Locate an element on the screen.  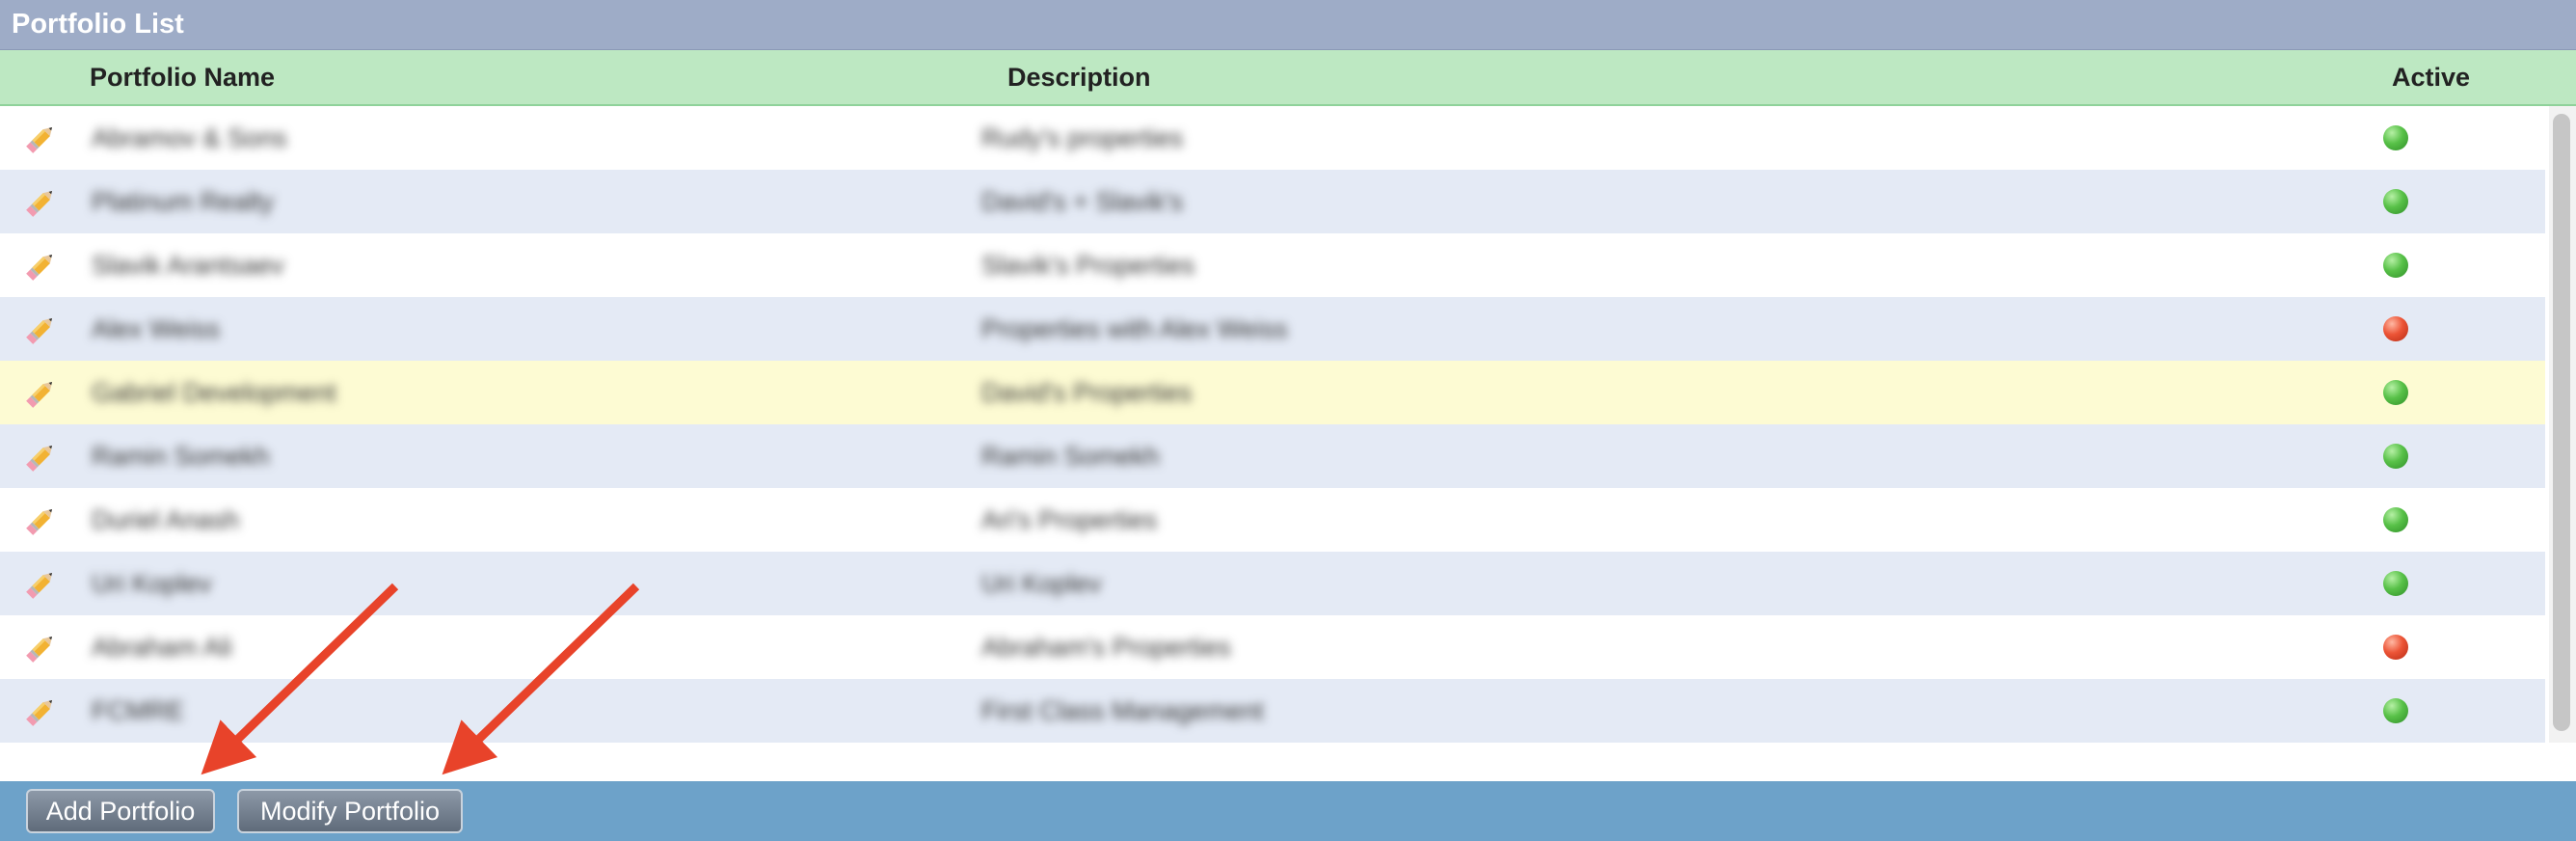
panel-title-bar: Portfolio List is located at coordinates (1288, 25).